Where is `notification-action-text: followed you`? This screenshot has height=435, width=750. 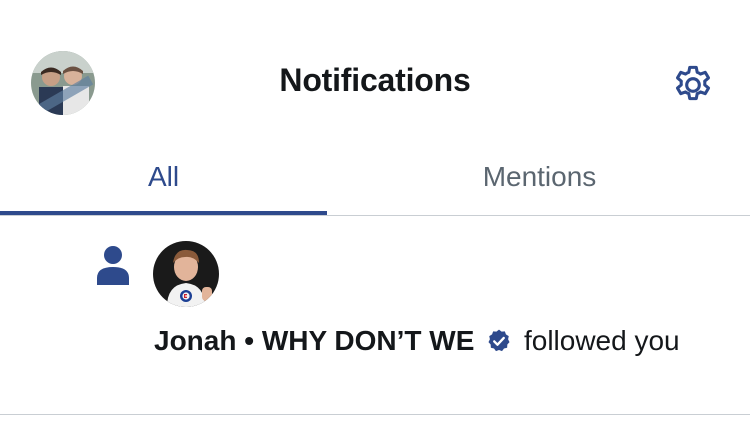
notification-action-text: followed you is located at coordinates (601, 340).